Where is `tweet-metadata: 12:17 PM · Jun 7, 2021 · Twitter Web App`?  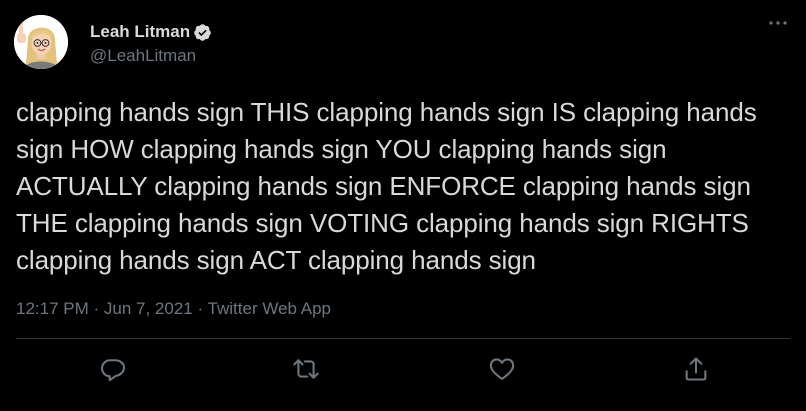
tweet-metadata: 12:17 PM · Jun 7, 2021 · Twitter Web App is located at coordinates (173, 309).